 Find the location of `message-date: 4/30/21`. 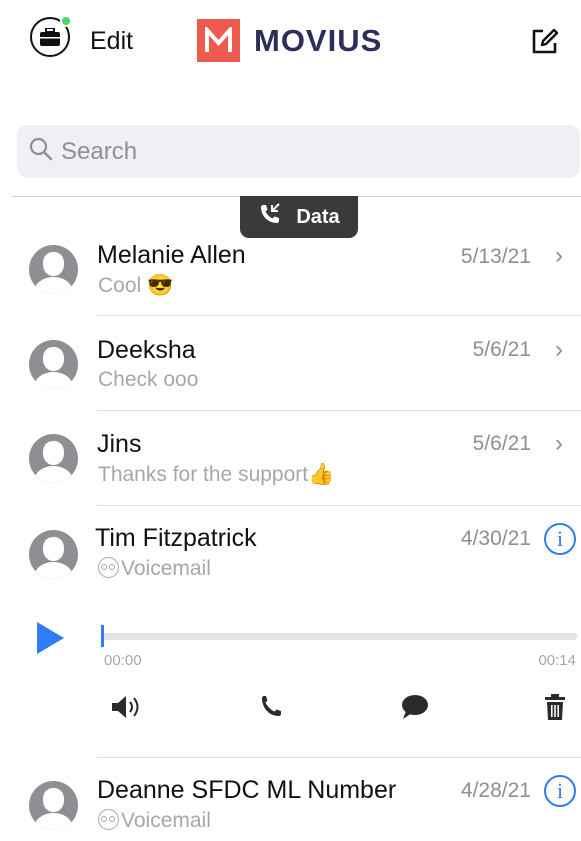

message-date: 4/30/21 is located at coordinates (495, 538).